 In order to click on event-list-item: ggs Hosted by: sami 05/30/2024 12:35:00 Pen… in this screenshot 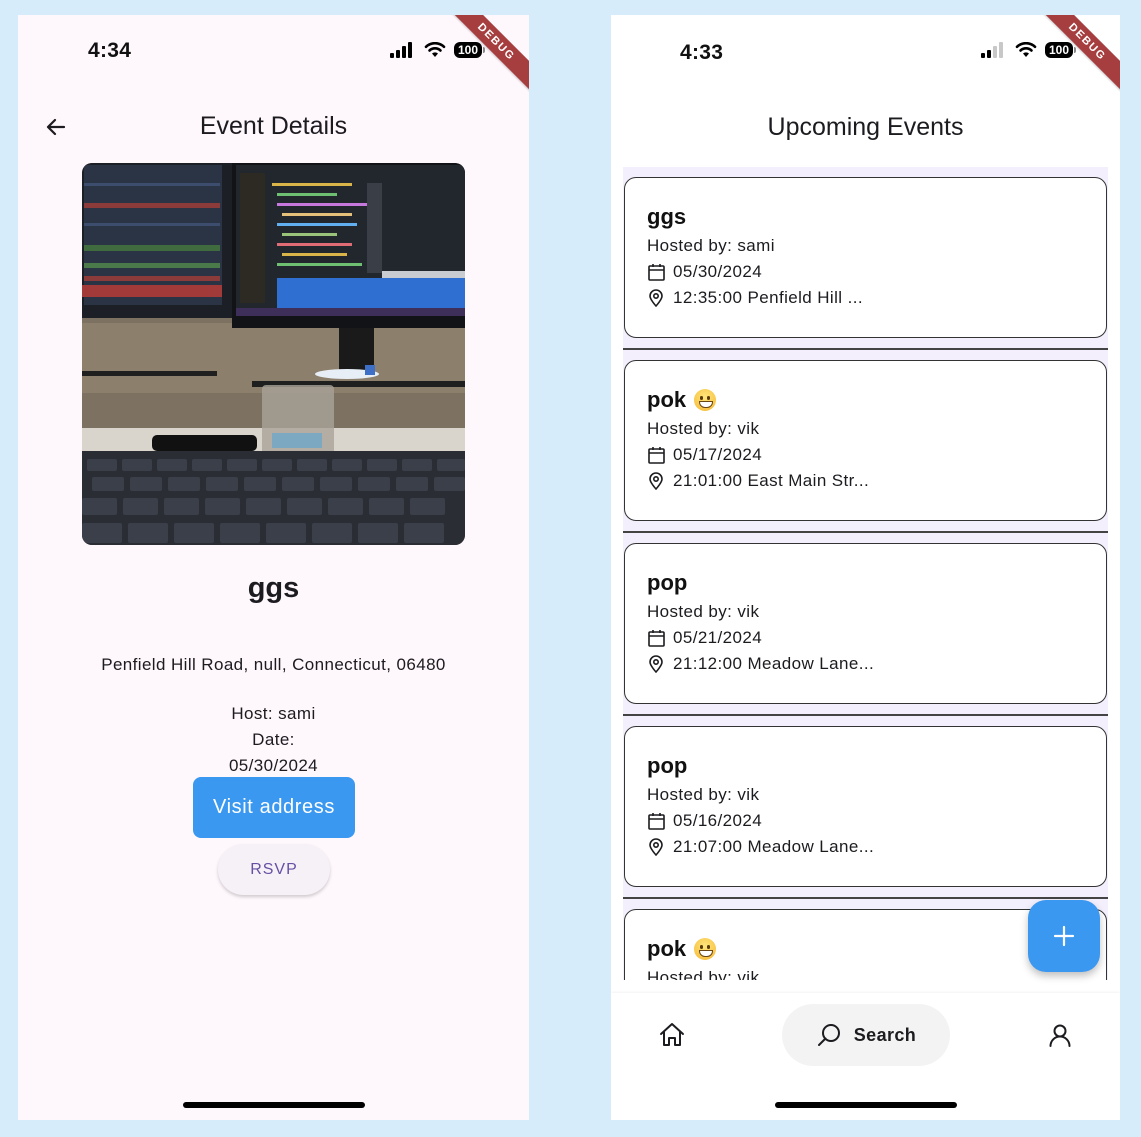, I will do `click(865, 258)`.